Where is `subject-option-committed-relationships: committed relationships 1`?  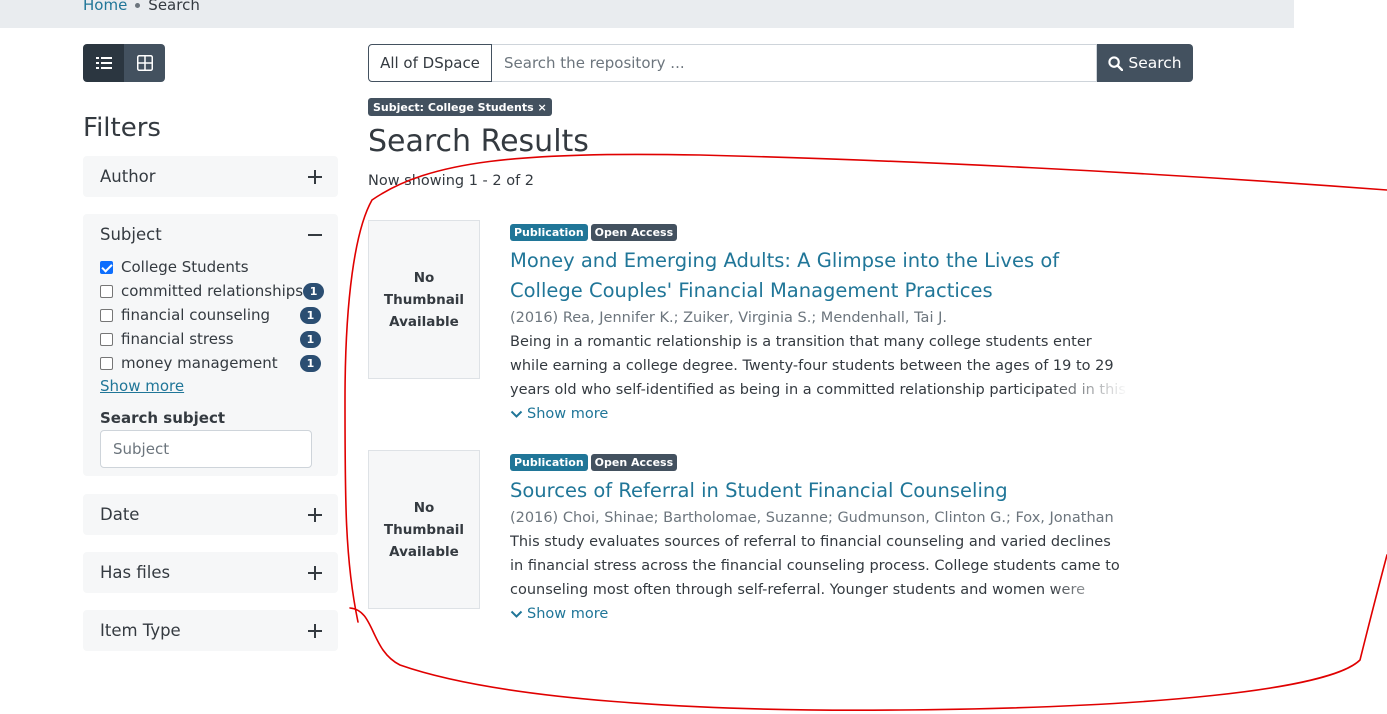
subject-option-committed-relationships: committed relationships 1 is located at coordinates (212, 291).